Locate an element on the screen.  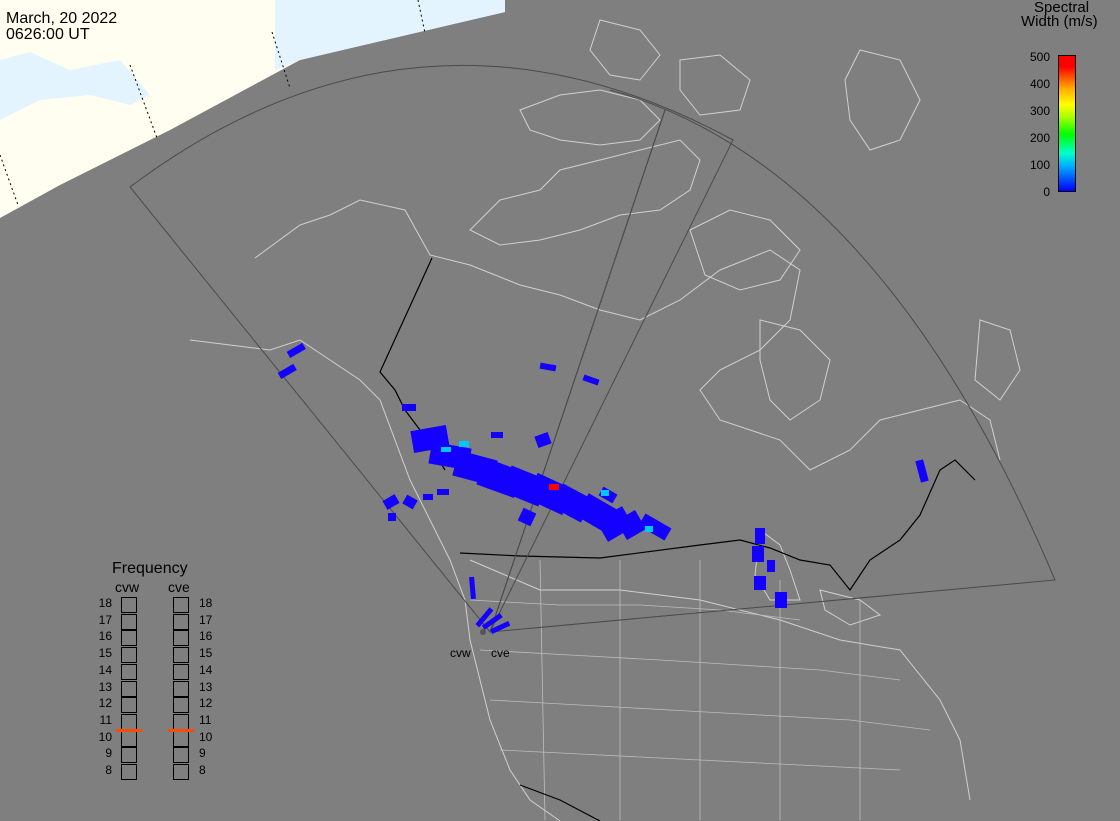
date-label: March, 20 2022 is located at coordinates (62, 18).